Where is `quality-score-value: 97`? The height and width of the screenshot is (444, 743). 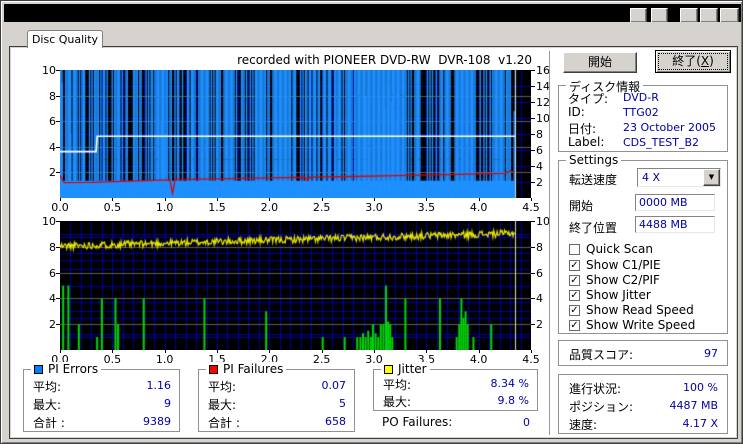
quality-score-value: 97 is located at coordinates (711, 353).